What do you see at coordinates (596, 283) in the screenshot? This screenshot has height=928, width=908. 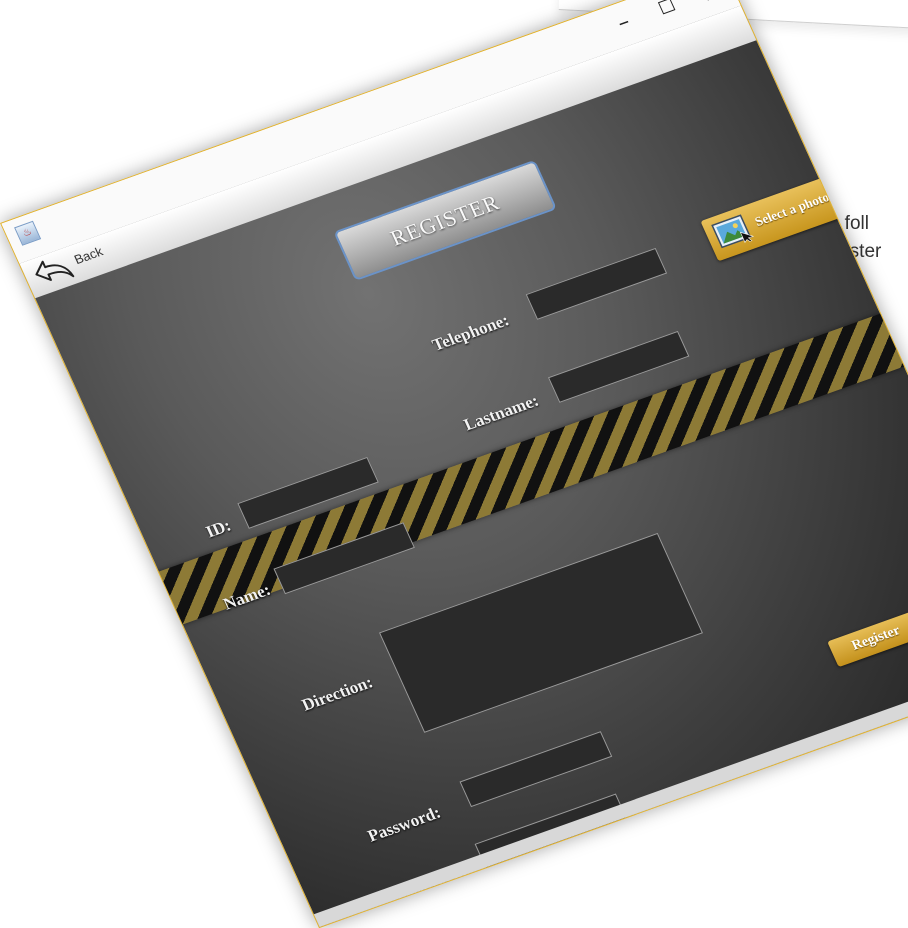 I see `telephone-input` at bounding box center [596, 283].